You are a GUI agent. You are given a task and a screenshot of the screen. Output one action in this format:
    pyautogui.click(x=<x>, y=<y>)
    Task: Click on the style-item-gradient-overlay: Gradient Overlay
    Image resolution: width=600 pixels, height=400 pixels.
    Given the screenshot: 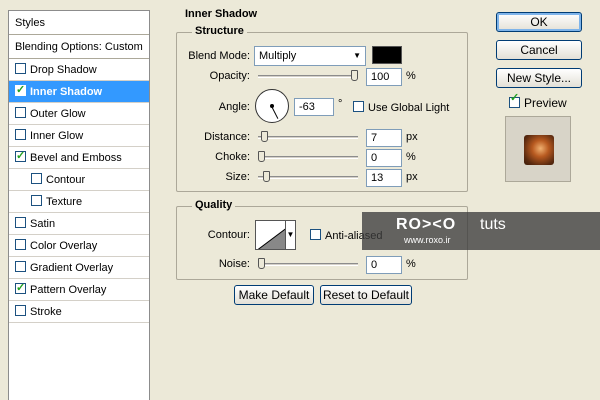 What is the action you would take?
    pyautogui.click(x=79, y=268)
    